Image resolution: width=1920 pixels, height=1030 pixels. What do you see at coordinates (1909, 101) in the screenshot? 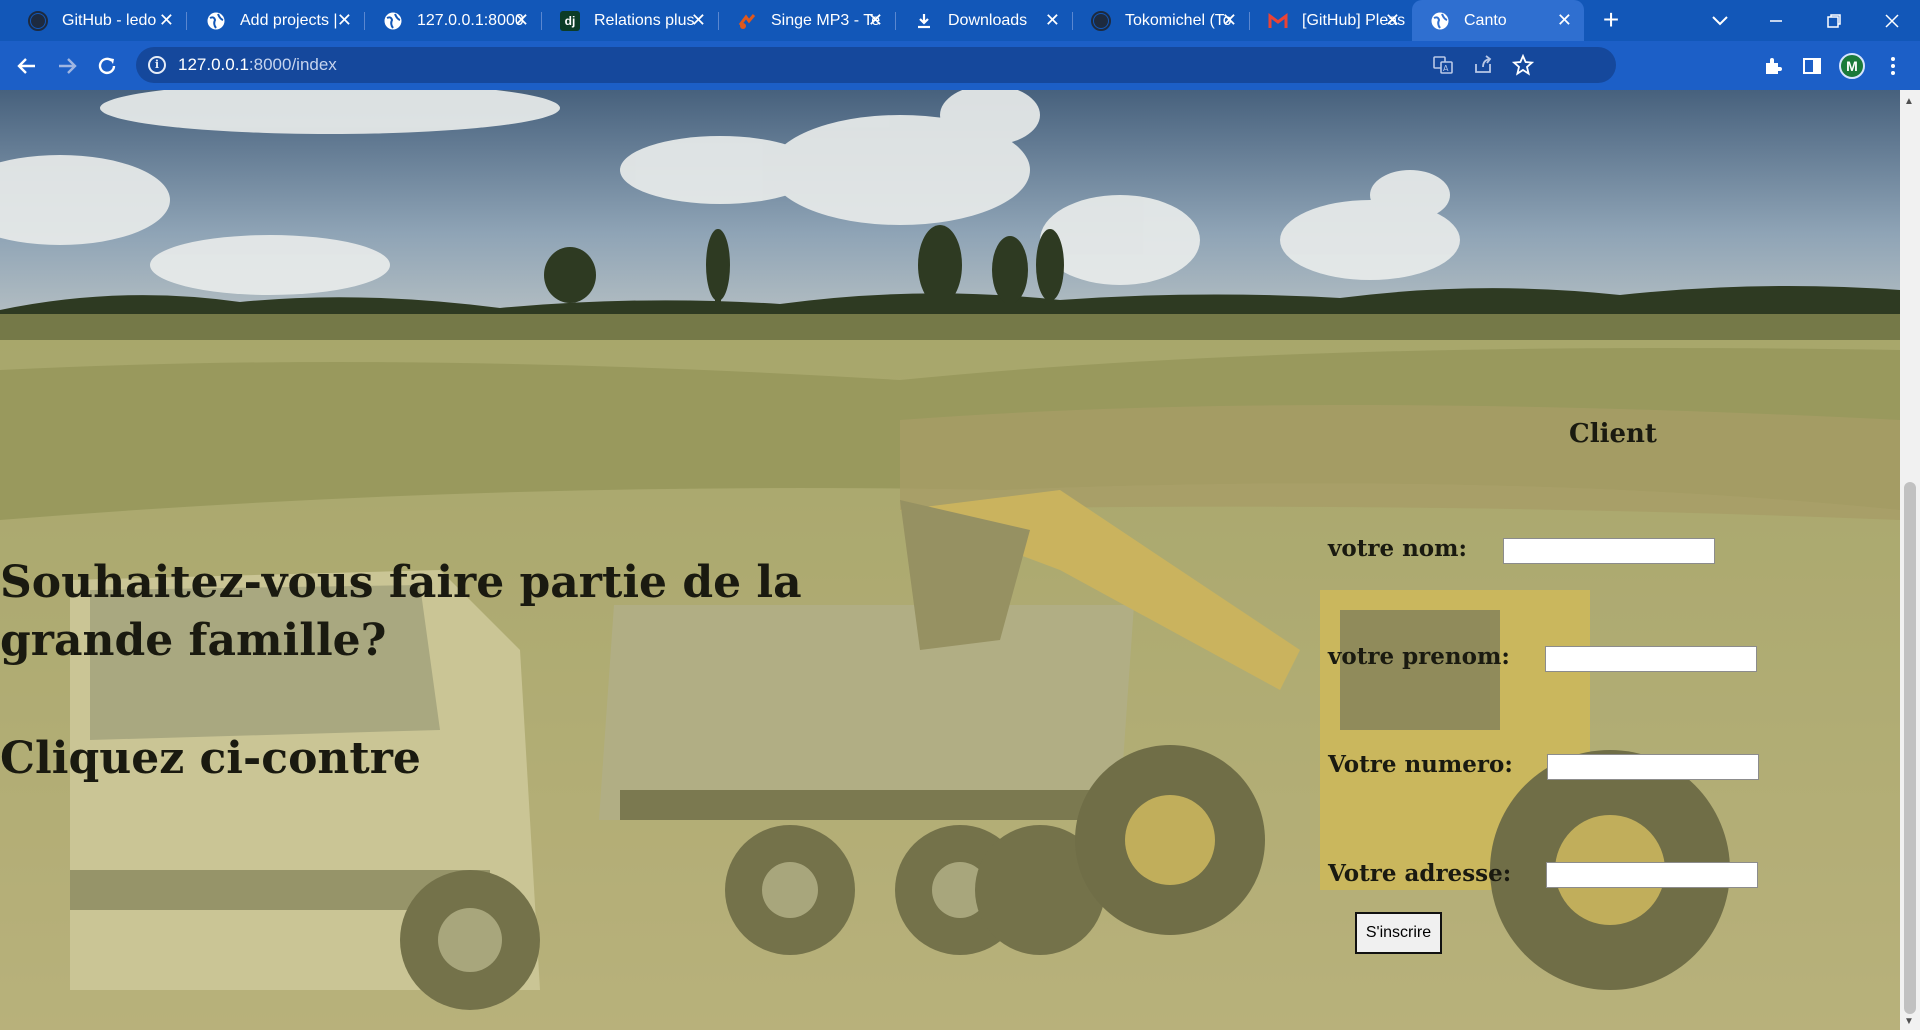
I see `scroll-up-icon: ▲` at bounding box center [1909, 101].